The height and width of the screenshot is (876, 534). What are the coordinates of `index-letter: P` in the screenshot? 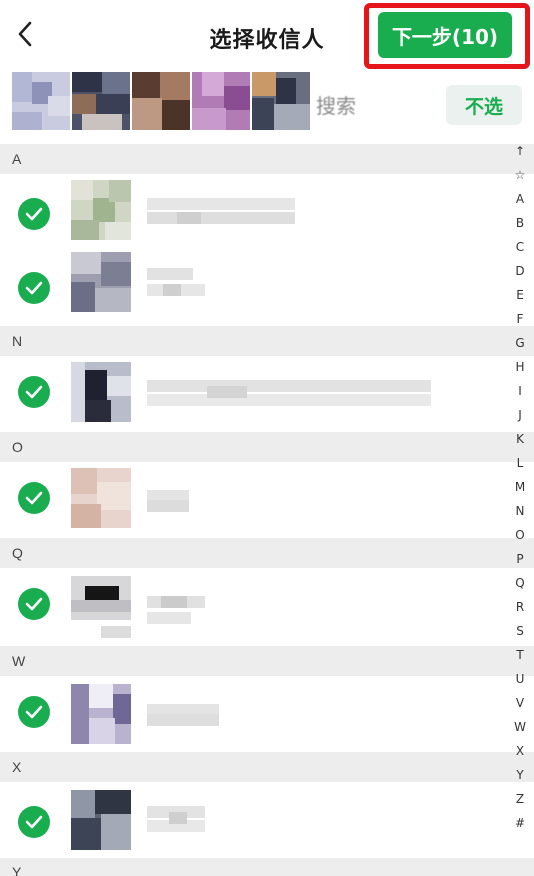 It's located at (520, 559).